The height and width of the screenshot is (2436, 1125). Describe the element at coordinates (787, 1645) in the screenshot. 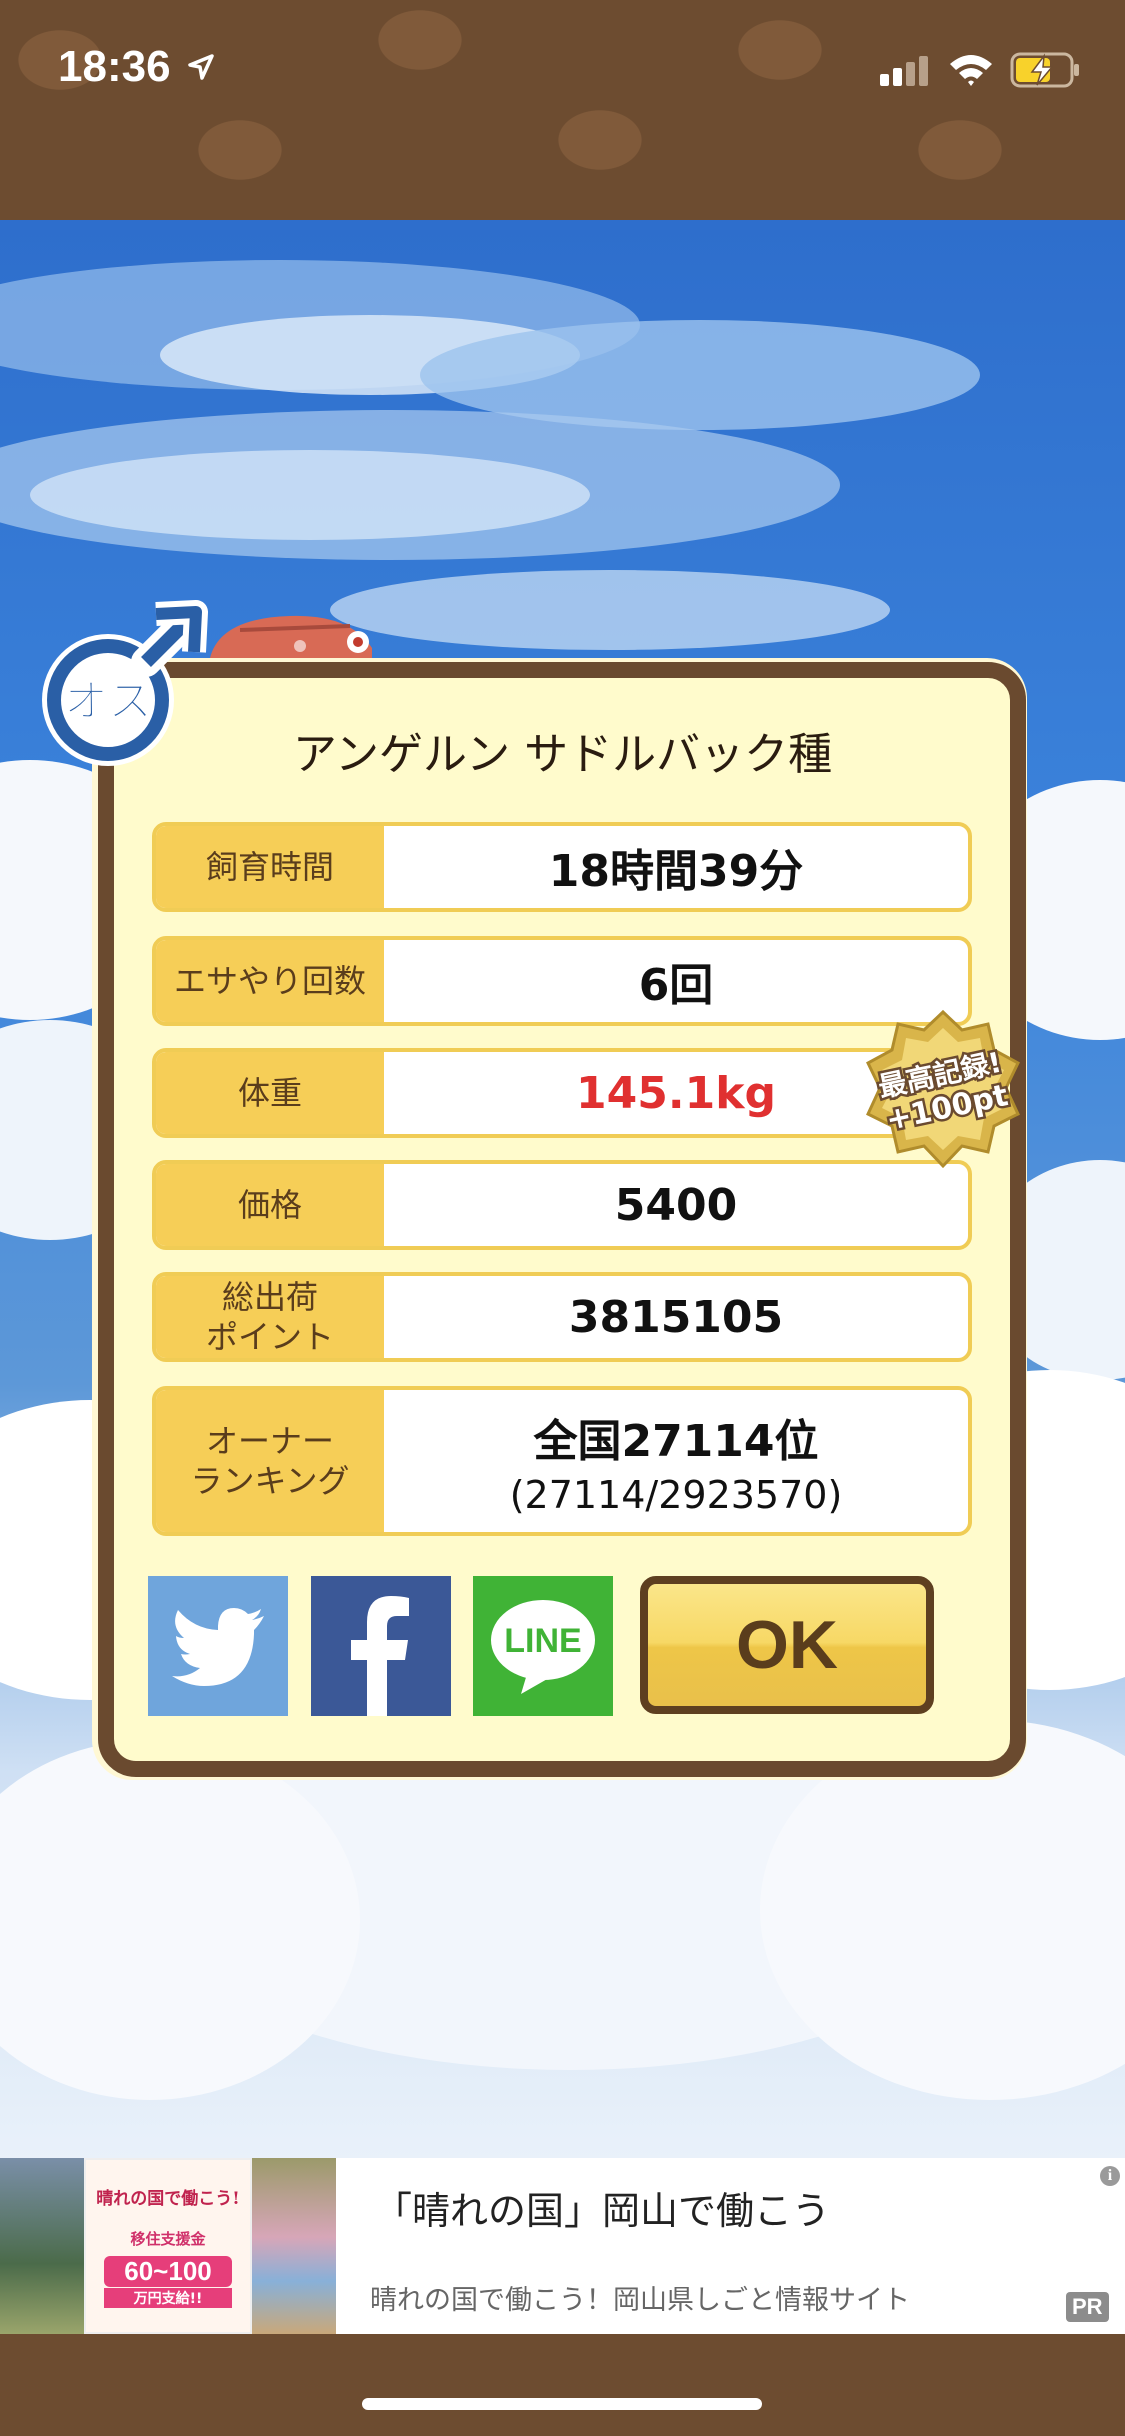

I see `ok-button: OK` at that location.